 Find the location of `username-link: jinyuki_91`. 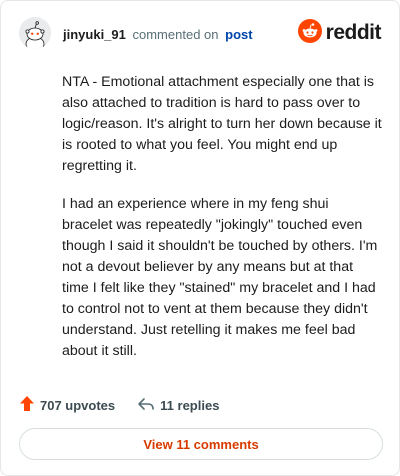

username-link: jinyuki_91 is located at coordinates (94, 34).